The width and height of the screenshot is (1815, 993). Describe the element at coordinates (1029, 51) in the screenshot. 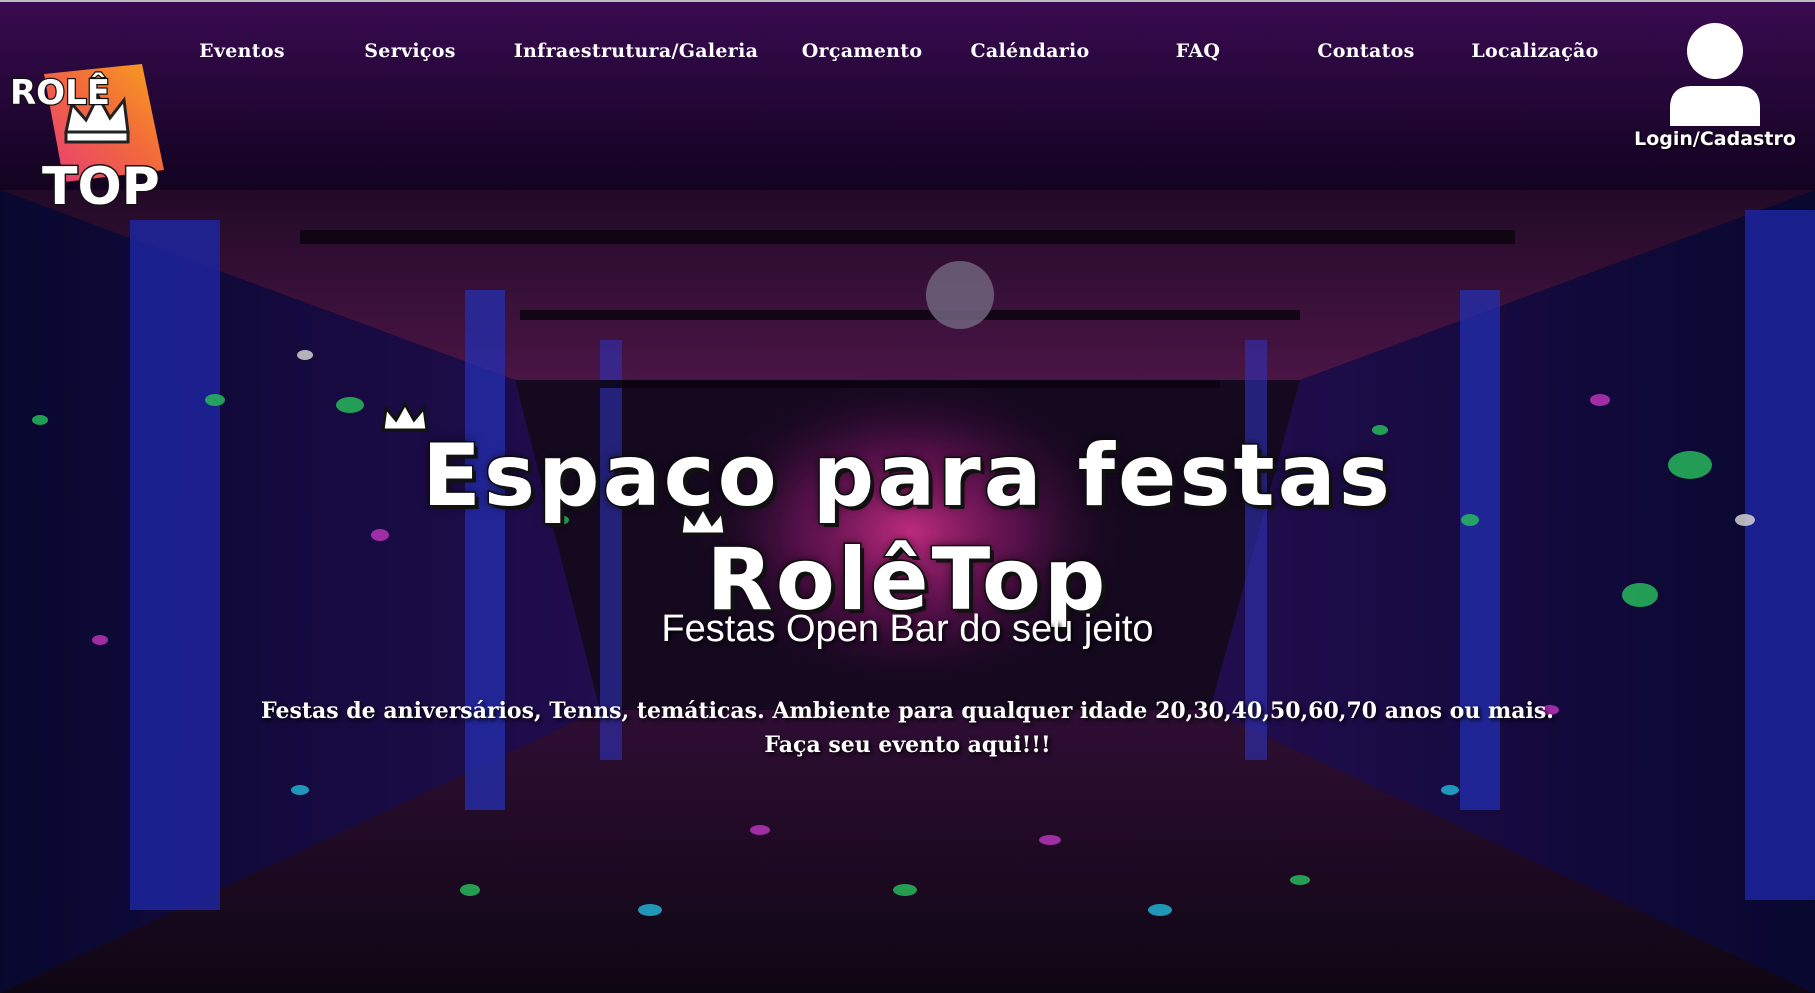

I see `nav-link-calendario: Caléndario` at that location.